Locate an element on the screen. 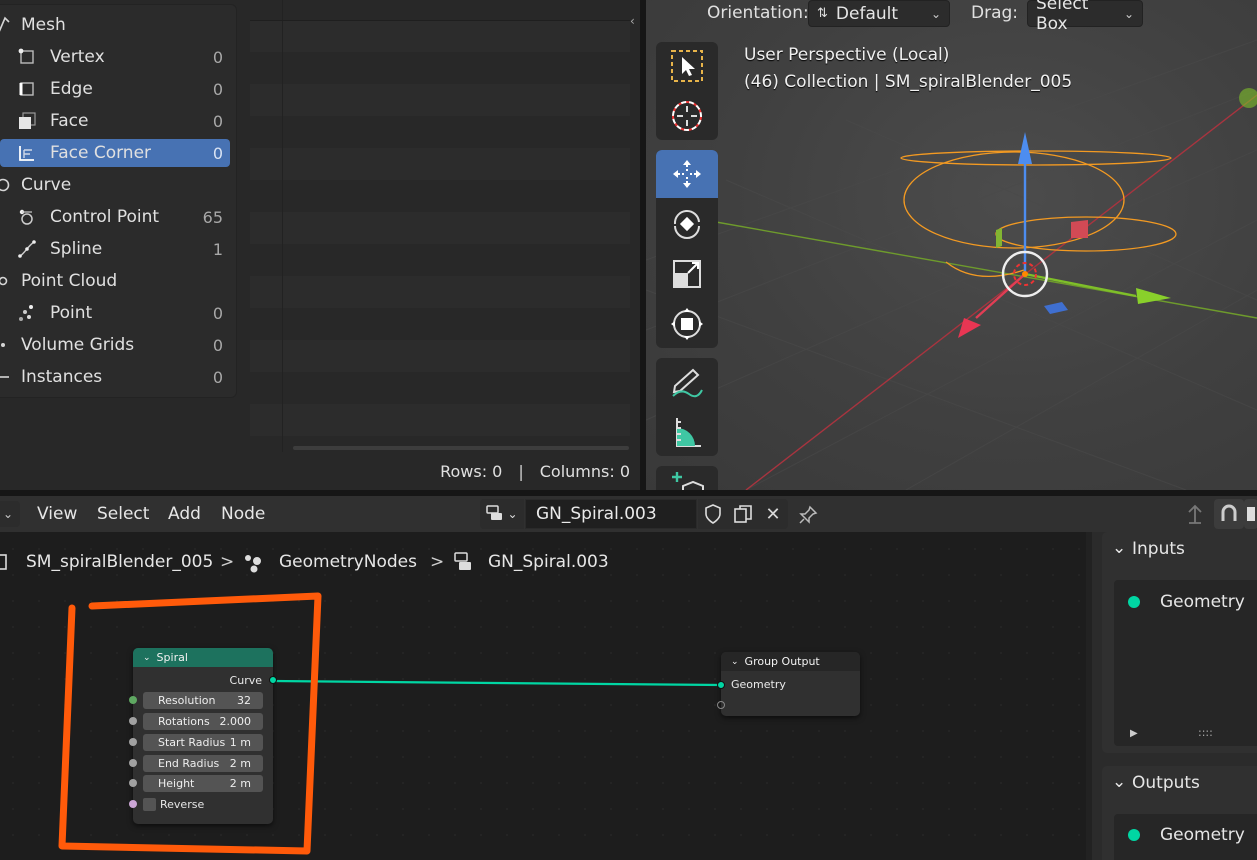 This screenshot has height=860, width=1257. orientation-value: Default is located at coordinates (867, 13).